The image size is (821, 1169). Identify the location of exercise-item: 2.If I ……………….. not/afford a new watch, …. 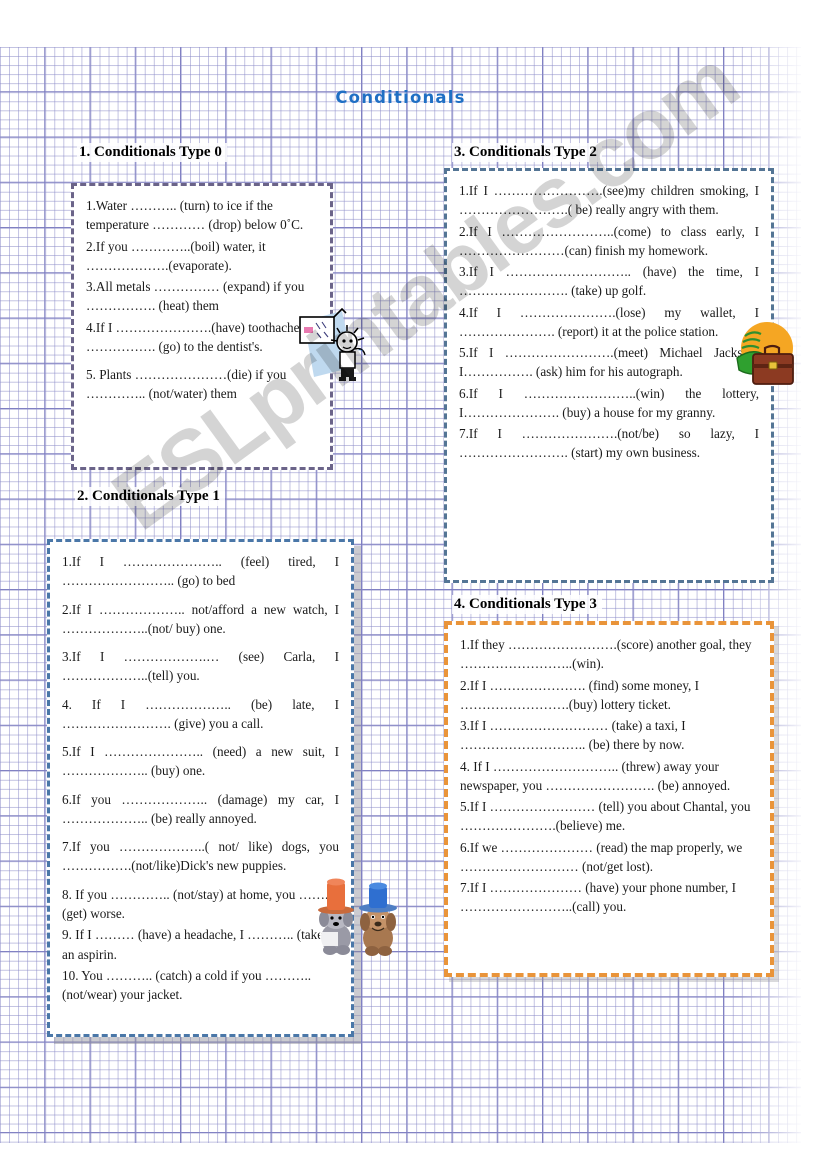
(200, 618).